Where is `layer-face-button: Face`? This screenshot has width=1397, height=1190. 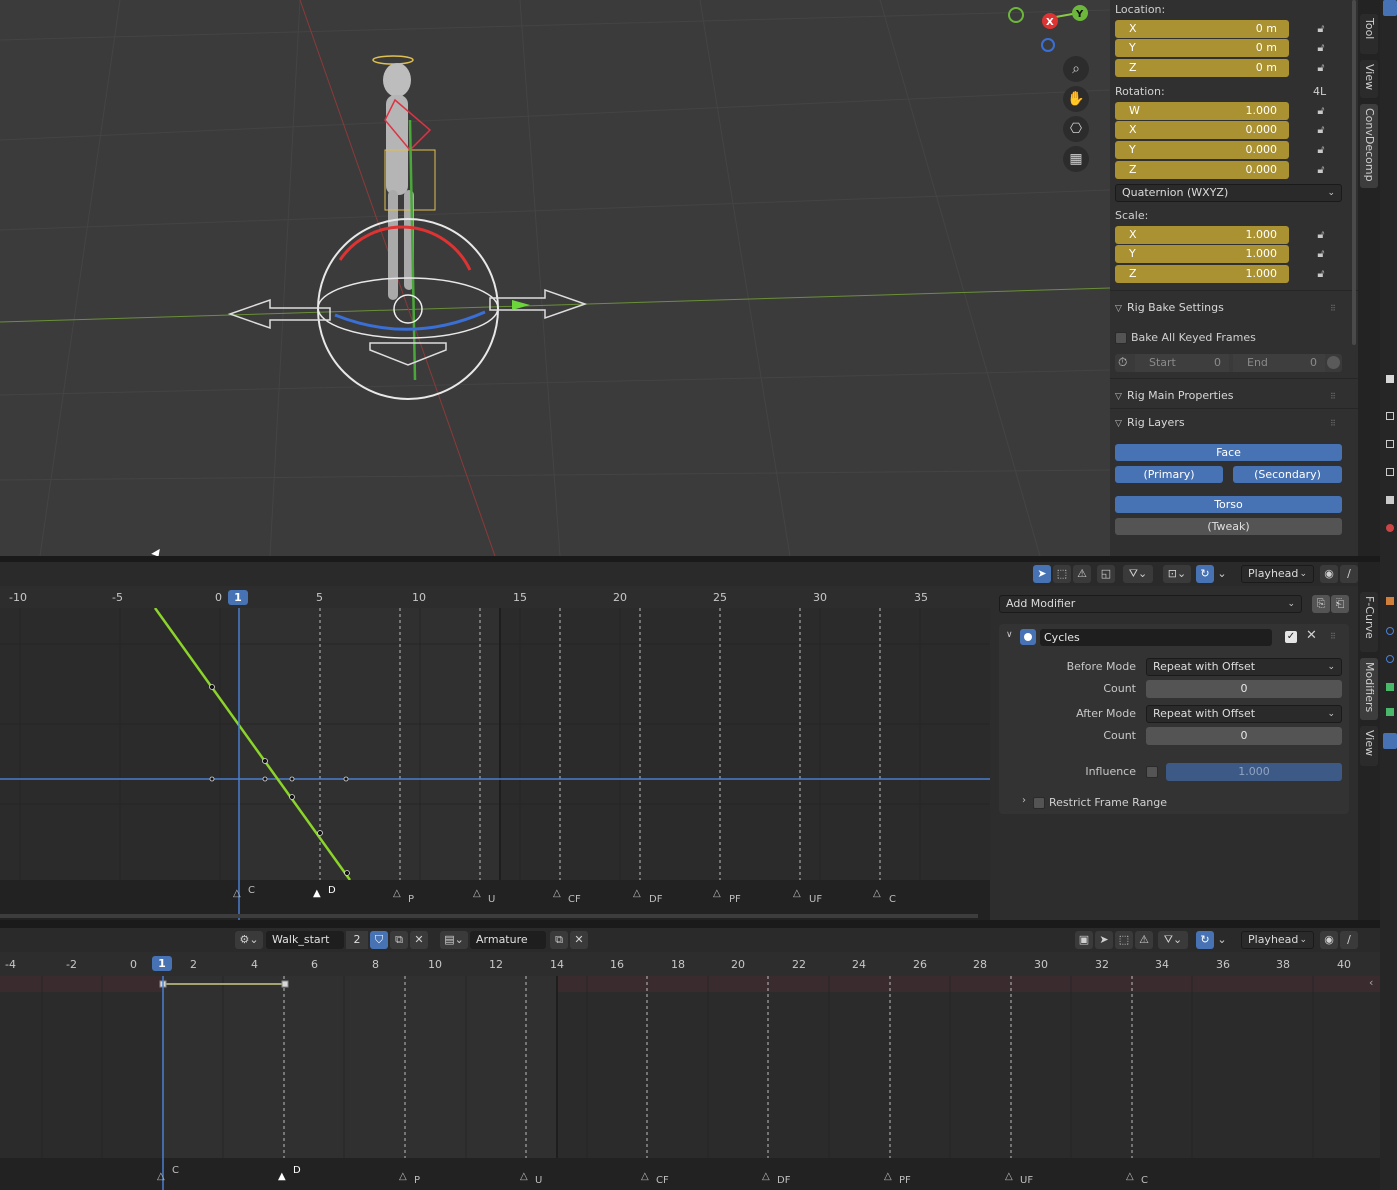
layer-face-button: Face is located at coordinates (1228, 452).